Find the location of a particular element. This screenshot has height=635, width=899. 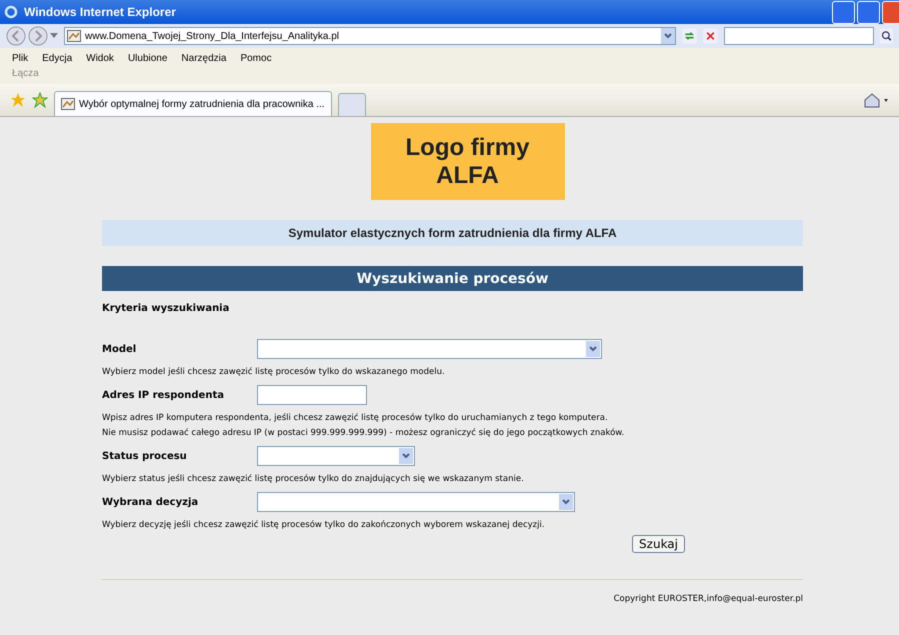

field-label: Wybrana decyzja is located at coordinates (151, 502).